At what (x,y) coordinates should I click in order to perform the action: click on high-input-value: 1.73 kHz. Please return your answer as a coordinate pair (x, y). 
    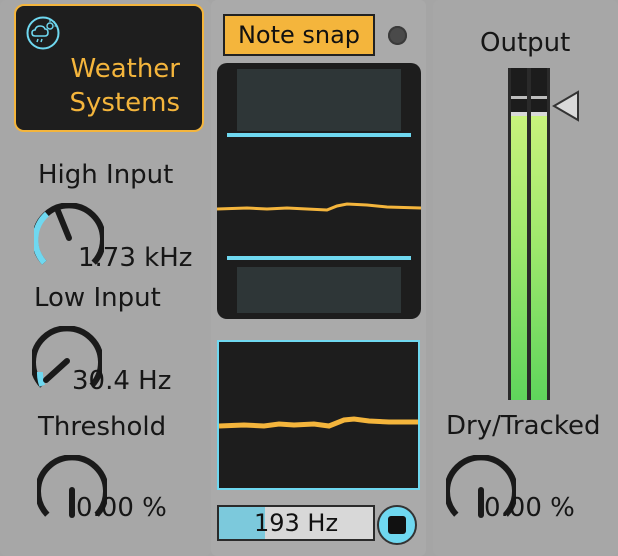
    Looking at the image, I should click on (135, 258).